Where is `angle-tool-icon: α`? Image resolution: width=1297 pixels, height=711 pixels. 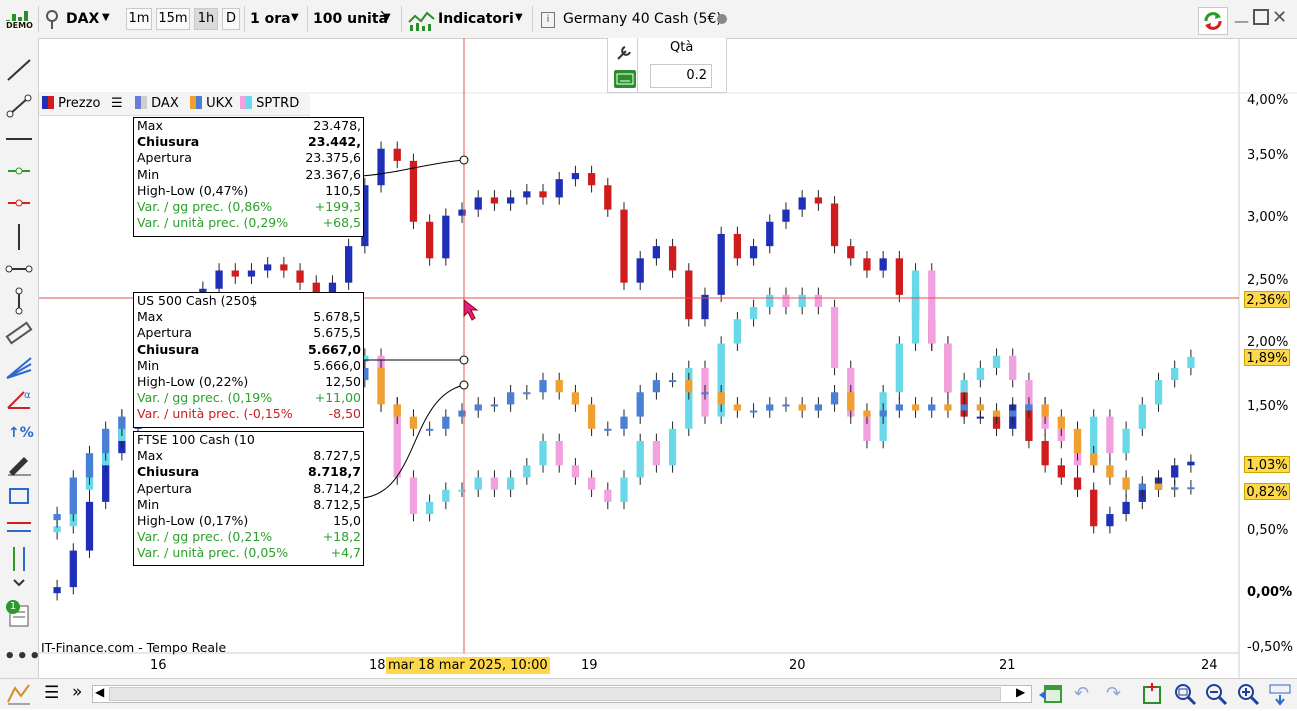 angle-tool-icon: α is located at coordinates (19, 399).